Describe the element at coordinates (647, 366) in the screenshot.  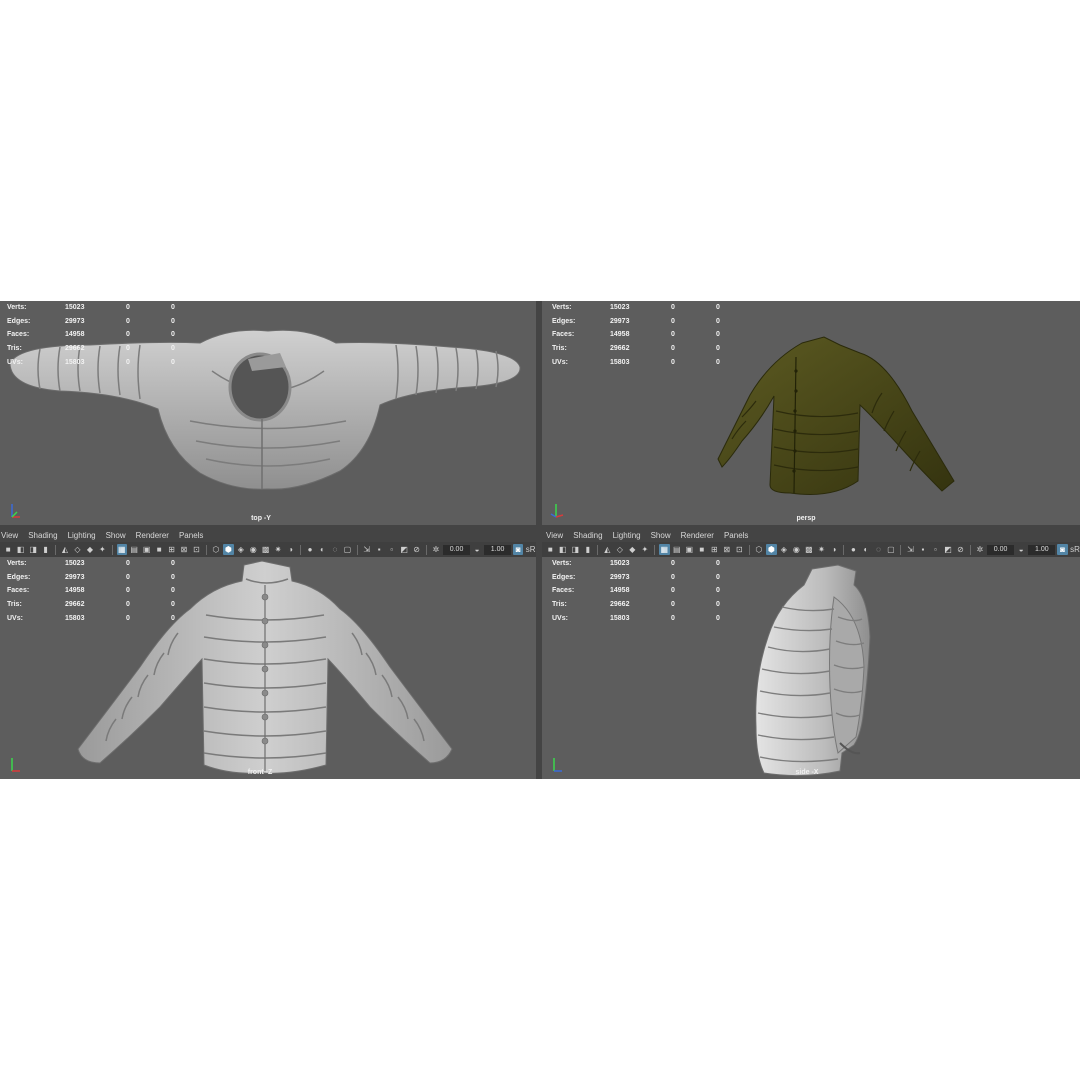
I see `stats-row-uvs: UVs: 15803 0 0` at that location.